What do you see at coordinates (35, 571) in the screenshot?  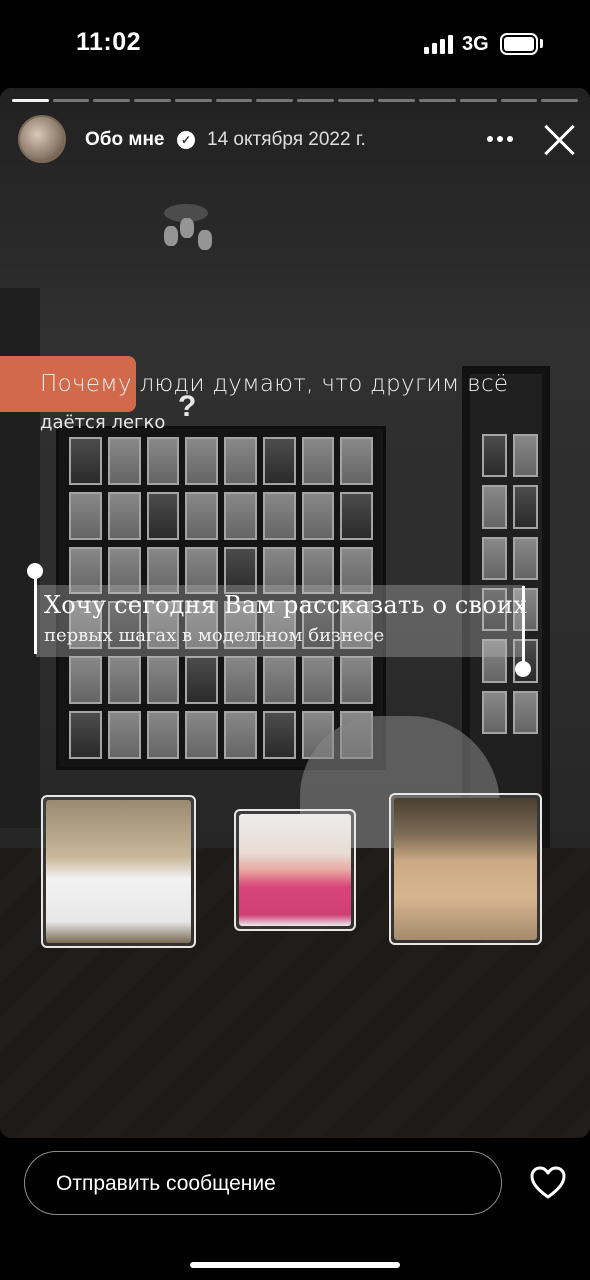 I see `selection-handle-left-dot` at bounding box center [35, 571].